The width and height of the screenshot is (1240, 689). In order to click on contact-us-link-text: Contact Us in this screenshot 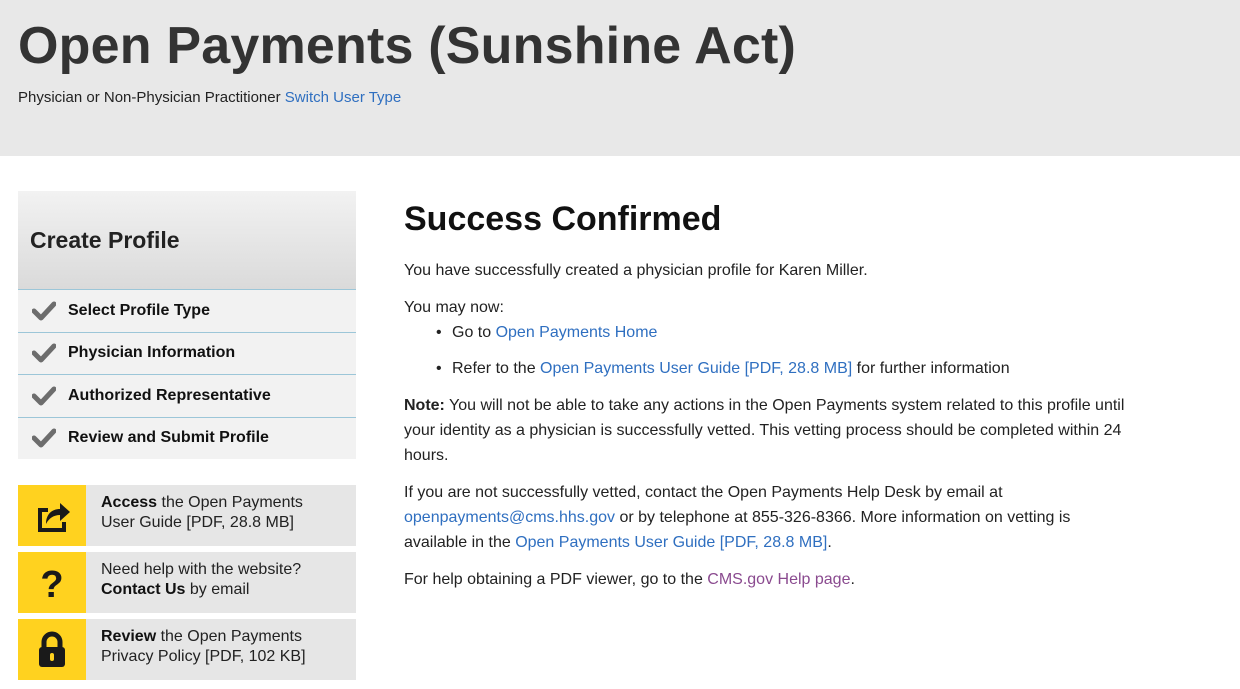, I will do `click(143, 589)`.